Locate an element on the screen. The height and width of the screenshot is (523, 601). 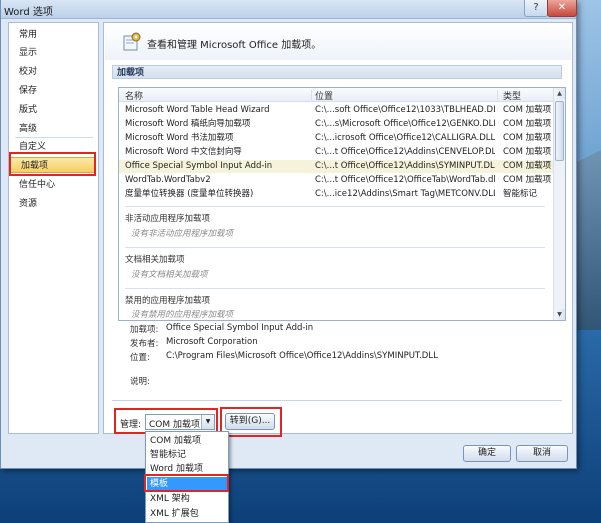
cancel-button: 取消 is located at coordinates (542, 453).